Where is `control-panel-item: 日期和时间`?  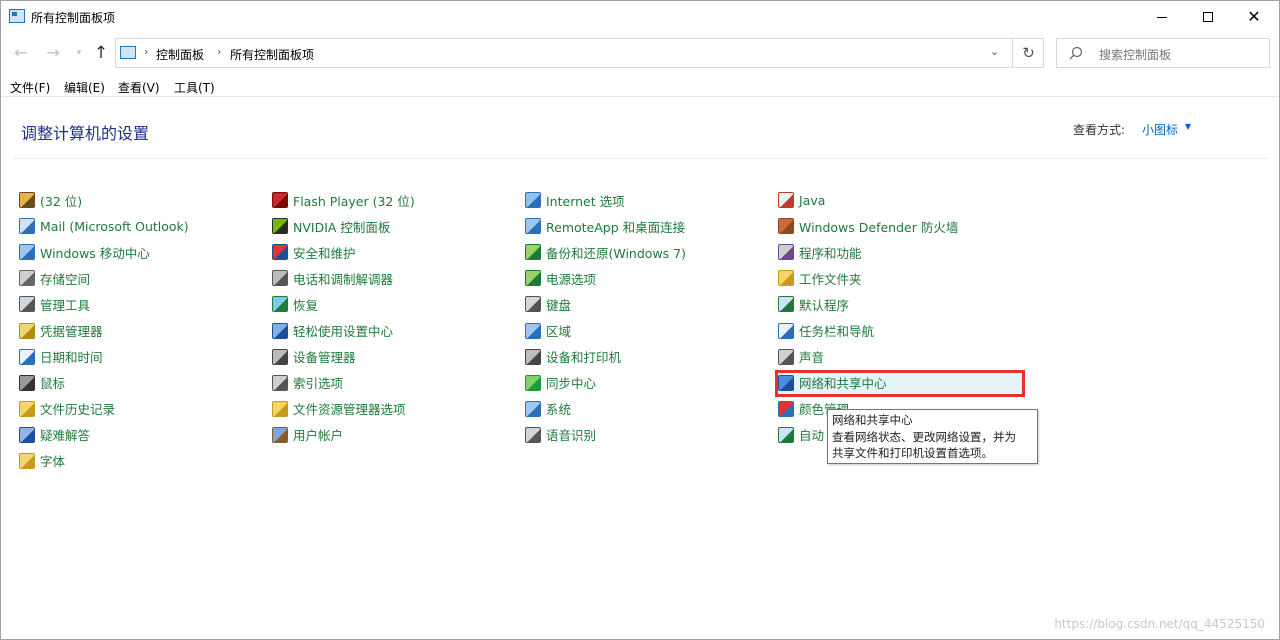 control-panel-item: 日期和时间 is located at coordinates (144, 357).